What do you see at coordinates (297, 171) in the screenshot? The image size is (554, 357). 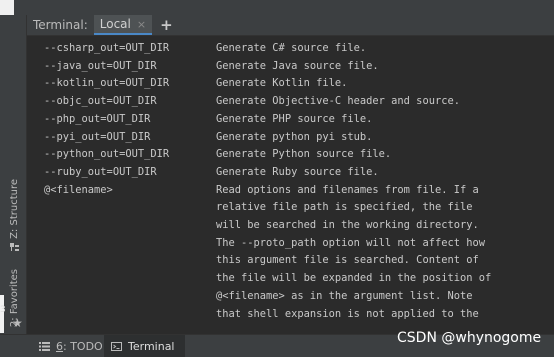 I see `description-text: Generate Ruby source file.` at bounding box center [297, 171].